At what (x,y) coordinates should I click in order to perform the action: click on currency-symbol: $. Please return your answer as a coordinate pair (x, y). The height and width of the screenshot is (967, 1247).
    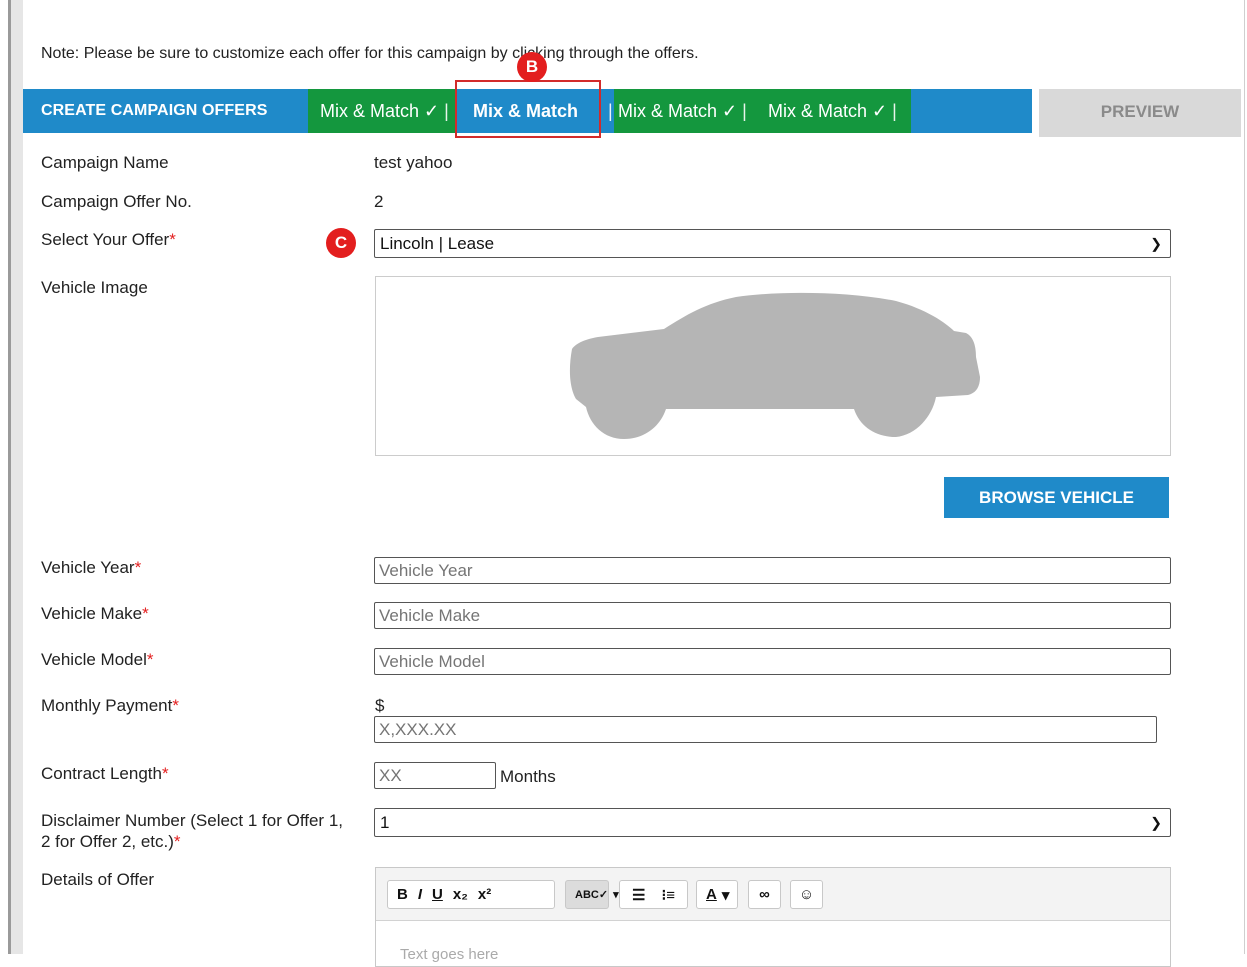
    Looking at the image, I should click on (380, 705).